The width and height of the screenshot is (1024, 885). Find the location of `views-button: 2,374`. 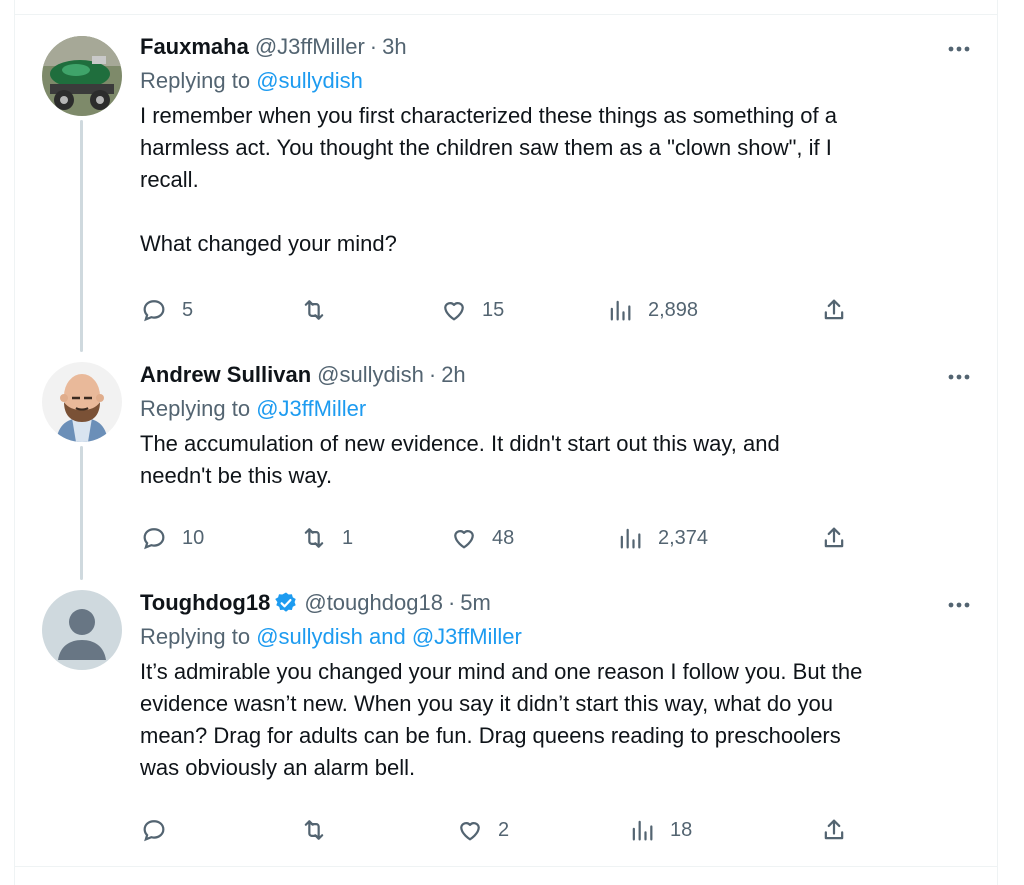

views-button: 2,374 is located at coordinates (662, 538).